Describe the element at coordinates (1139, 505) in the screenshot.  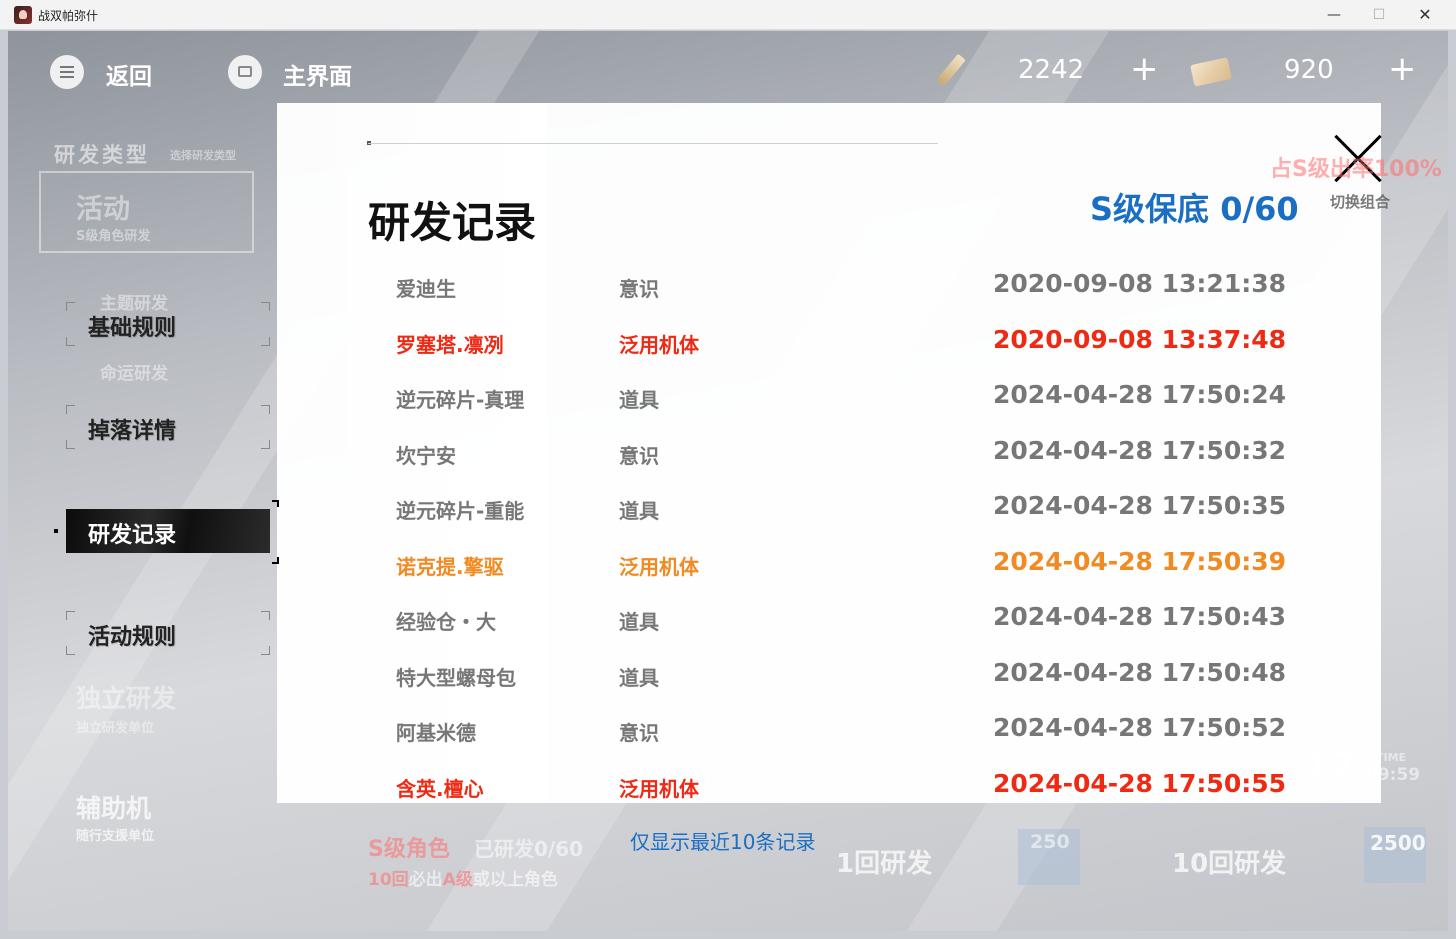
I see `record-time: 2024-04-28 17:50:35` at that location.